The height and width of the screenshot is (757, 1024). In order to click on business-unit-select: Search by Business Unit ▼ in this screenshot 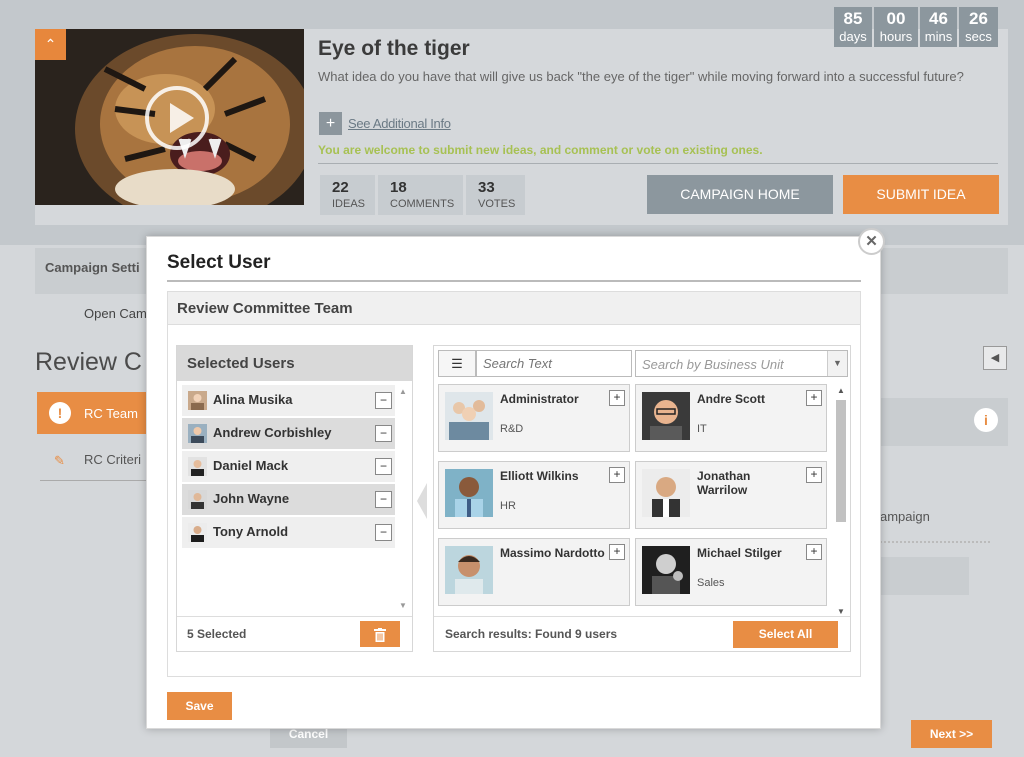, I will do `click(741, 363)`.